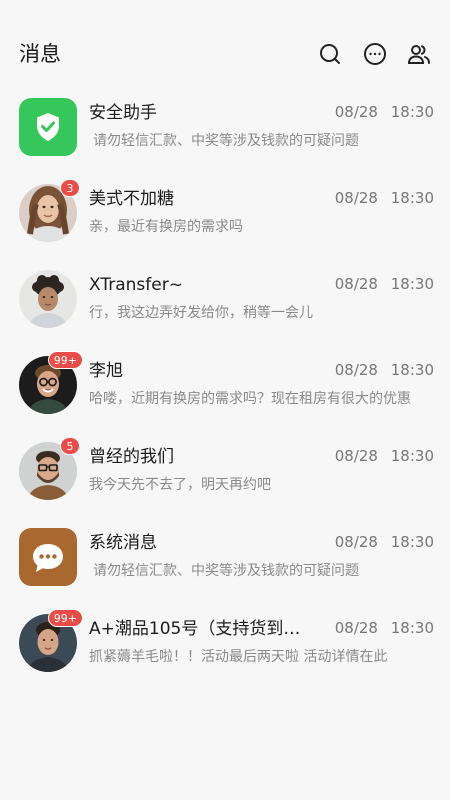 This screenshot has height=800, width=450. Describe the element at coordinates (40, 54) in the screenshot. I see `page-title: 消息` at that location.